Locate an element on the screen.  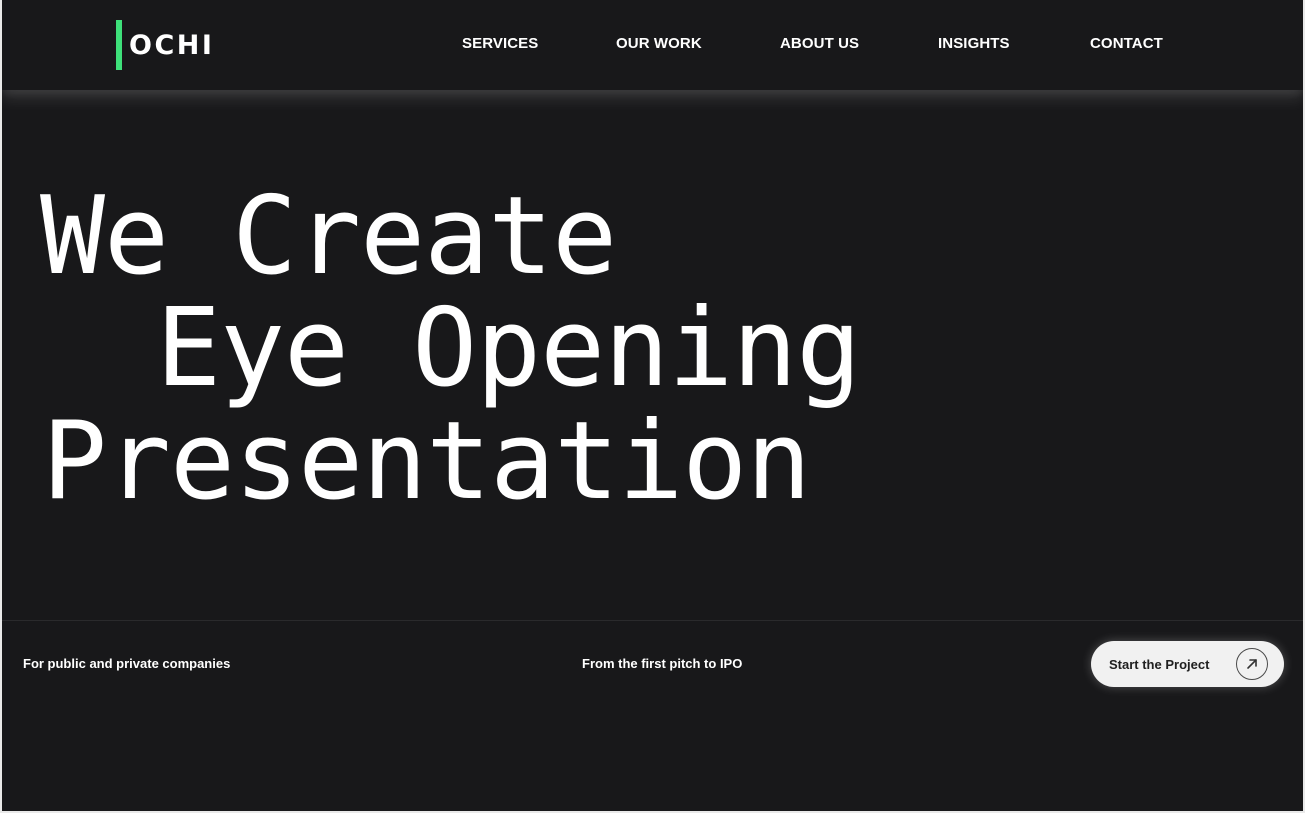
start-project-button: Start the Project is located at coordinates (1187, 664).